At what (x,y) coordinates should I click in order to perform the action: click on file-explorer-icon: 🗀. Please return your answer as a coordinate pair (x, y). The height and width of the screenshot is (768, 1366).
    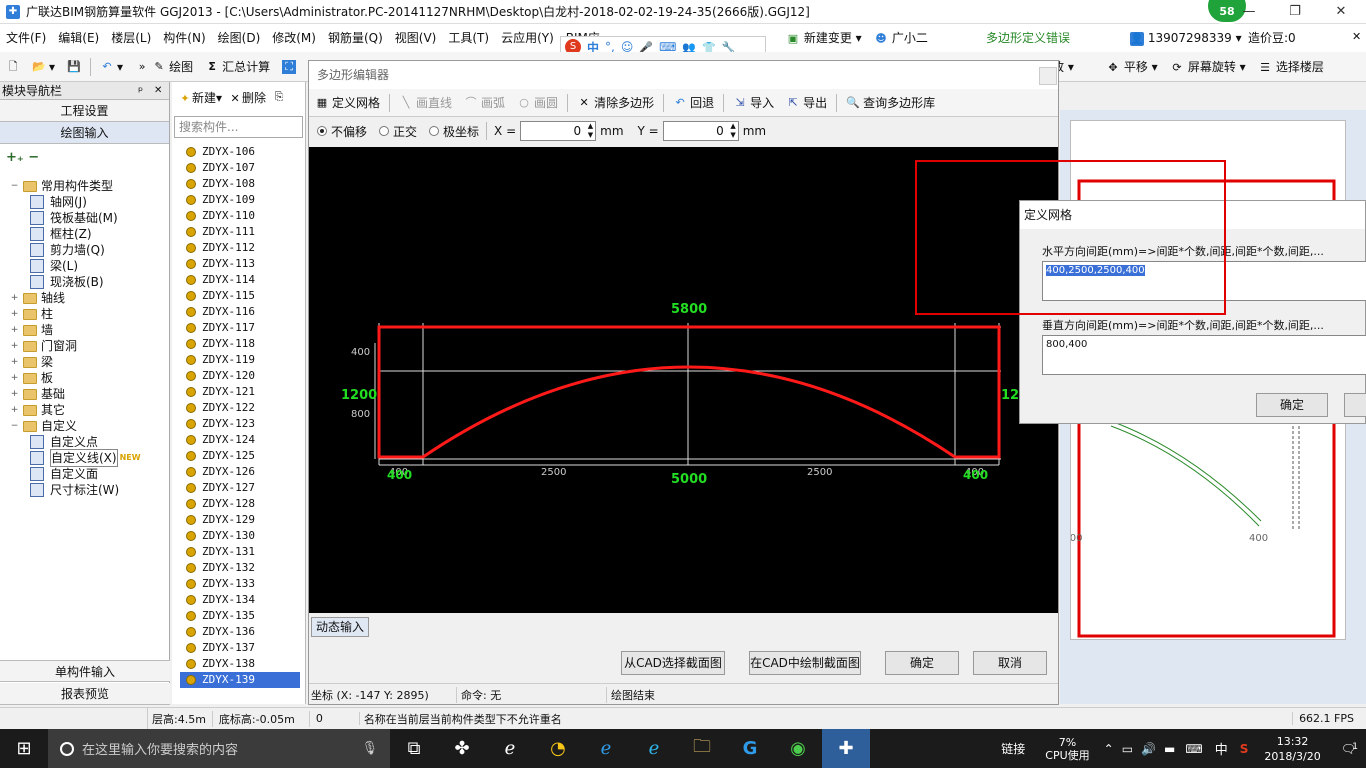
    Looking at the image, I should click on (702, 748).